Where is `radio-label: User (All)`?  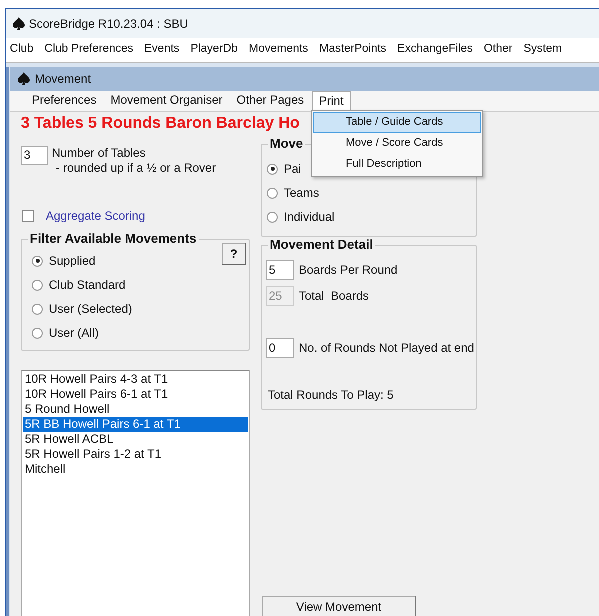
radio-label: User (All) is located at coordinates (74, 333).